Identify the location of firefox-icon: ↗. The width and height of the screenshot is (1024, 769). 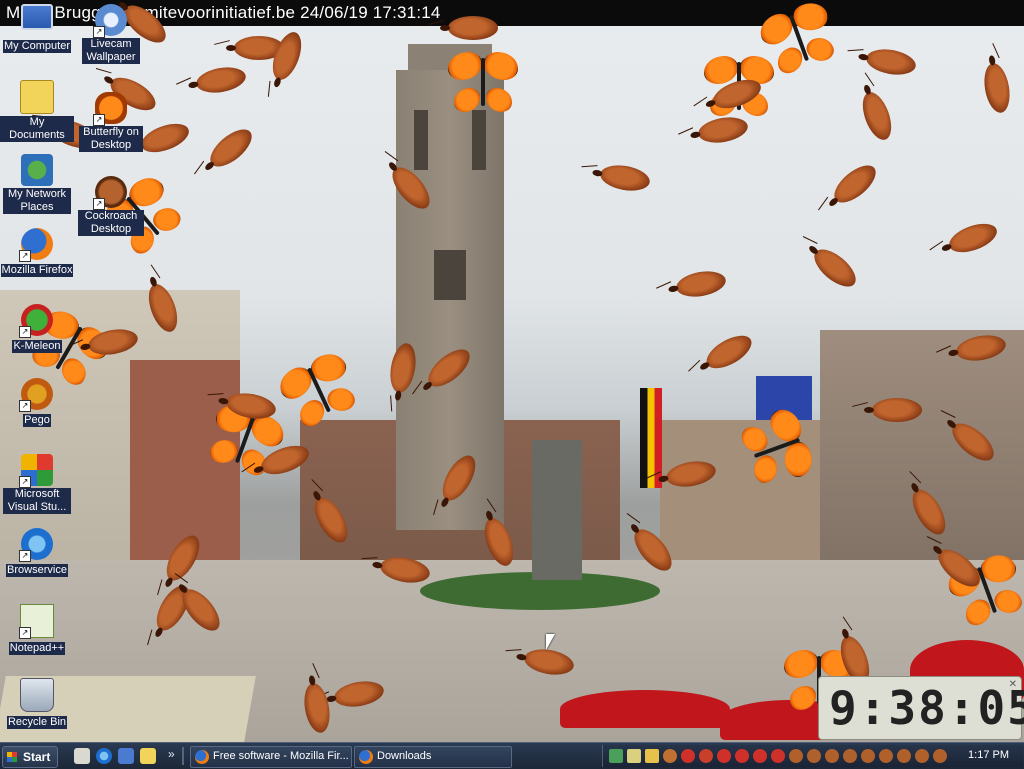
(36, 245).